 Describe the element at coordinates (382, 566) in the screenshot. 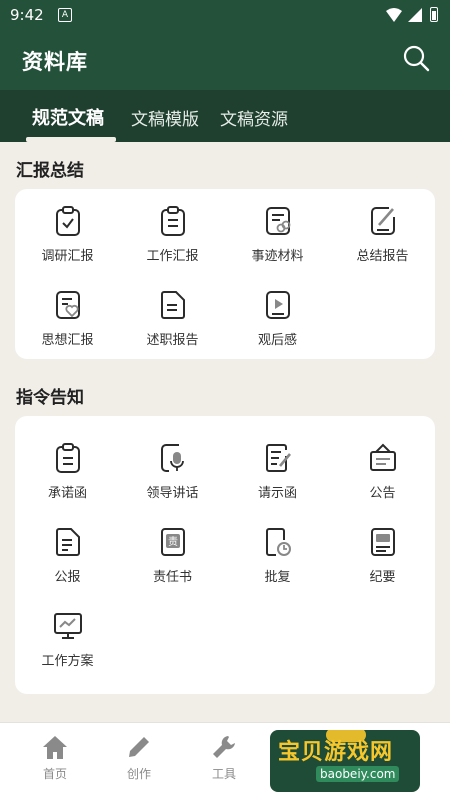

I see `item-minutes: 纪要` at that location.